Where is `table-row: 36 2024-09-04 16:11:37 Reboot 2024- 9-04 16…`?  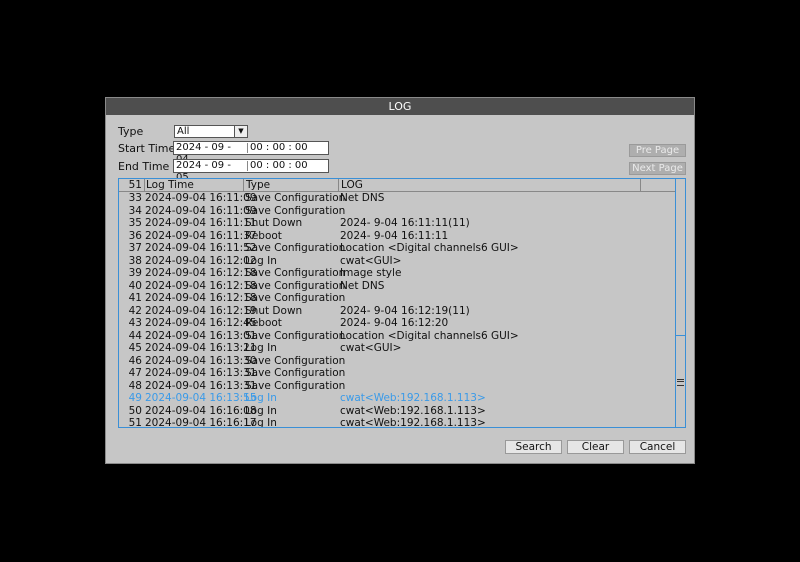
table-row: 36 2024-09-04 16:11:37 Reboot 2024- 9-04 16… is located at coordinates (397, 236).